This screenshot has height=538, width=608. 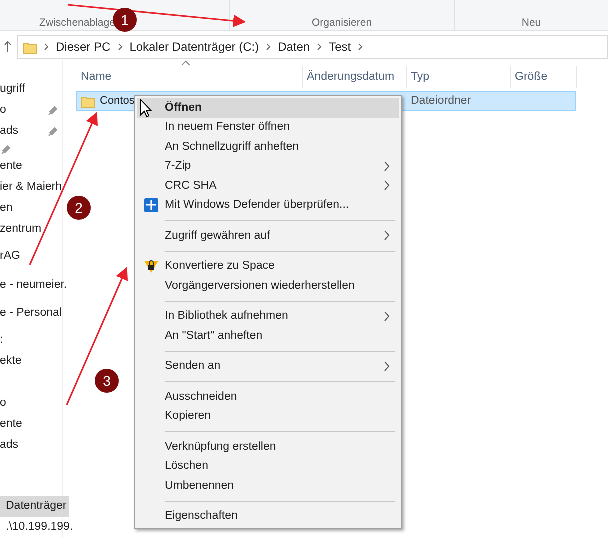 I want to click on ribbon-group-label: Neu, so click(x=532, y=23).